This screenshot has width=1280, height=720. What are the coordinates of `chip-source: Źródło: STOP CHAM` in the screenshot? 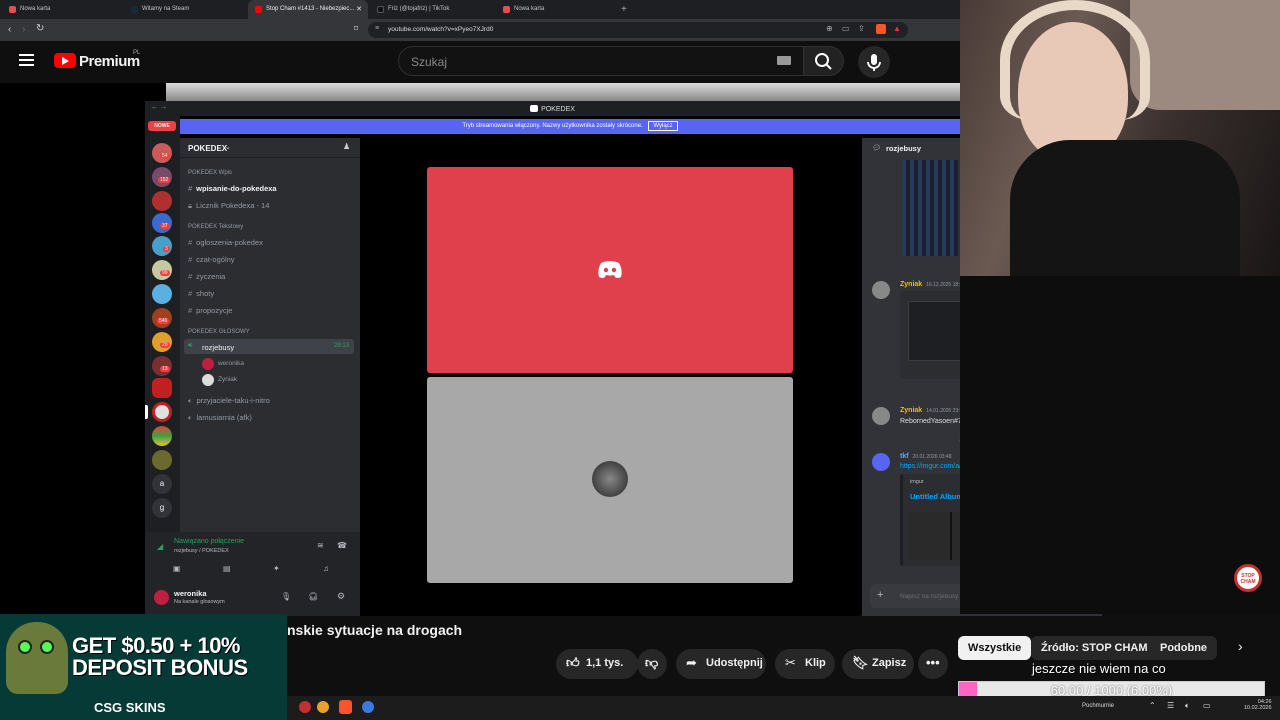 It's located at (1094, 648).